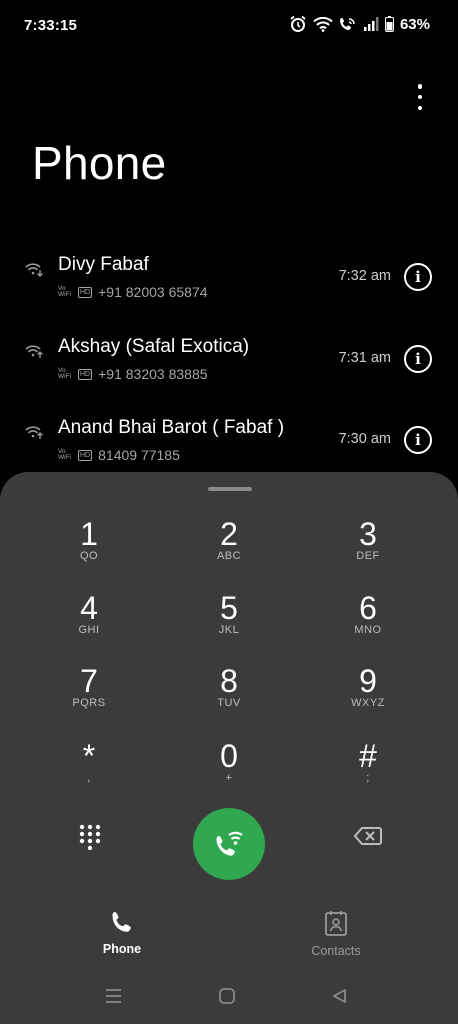 This screenshot has width=458, height=1024. What do you see at coordinates (368, 623) in the screenshot?
I see `key-6: 6 MNO` at bounding box center [368, 623].